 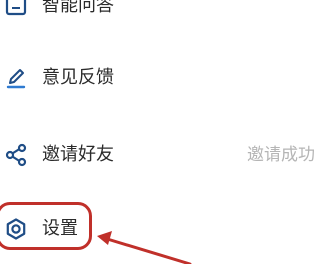 What do you see at coordinates (78, 77) in the screenshot?
I see `menu-item-label: 意见反馈` at bounding box center [78, 77].